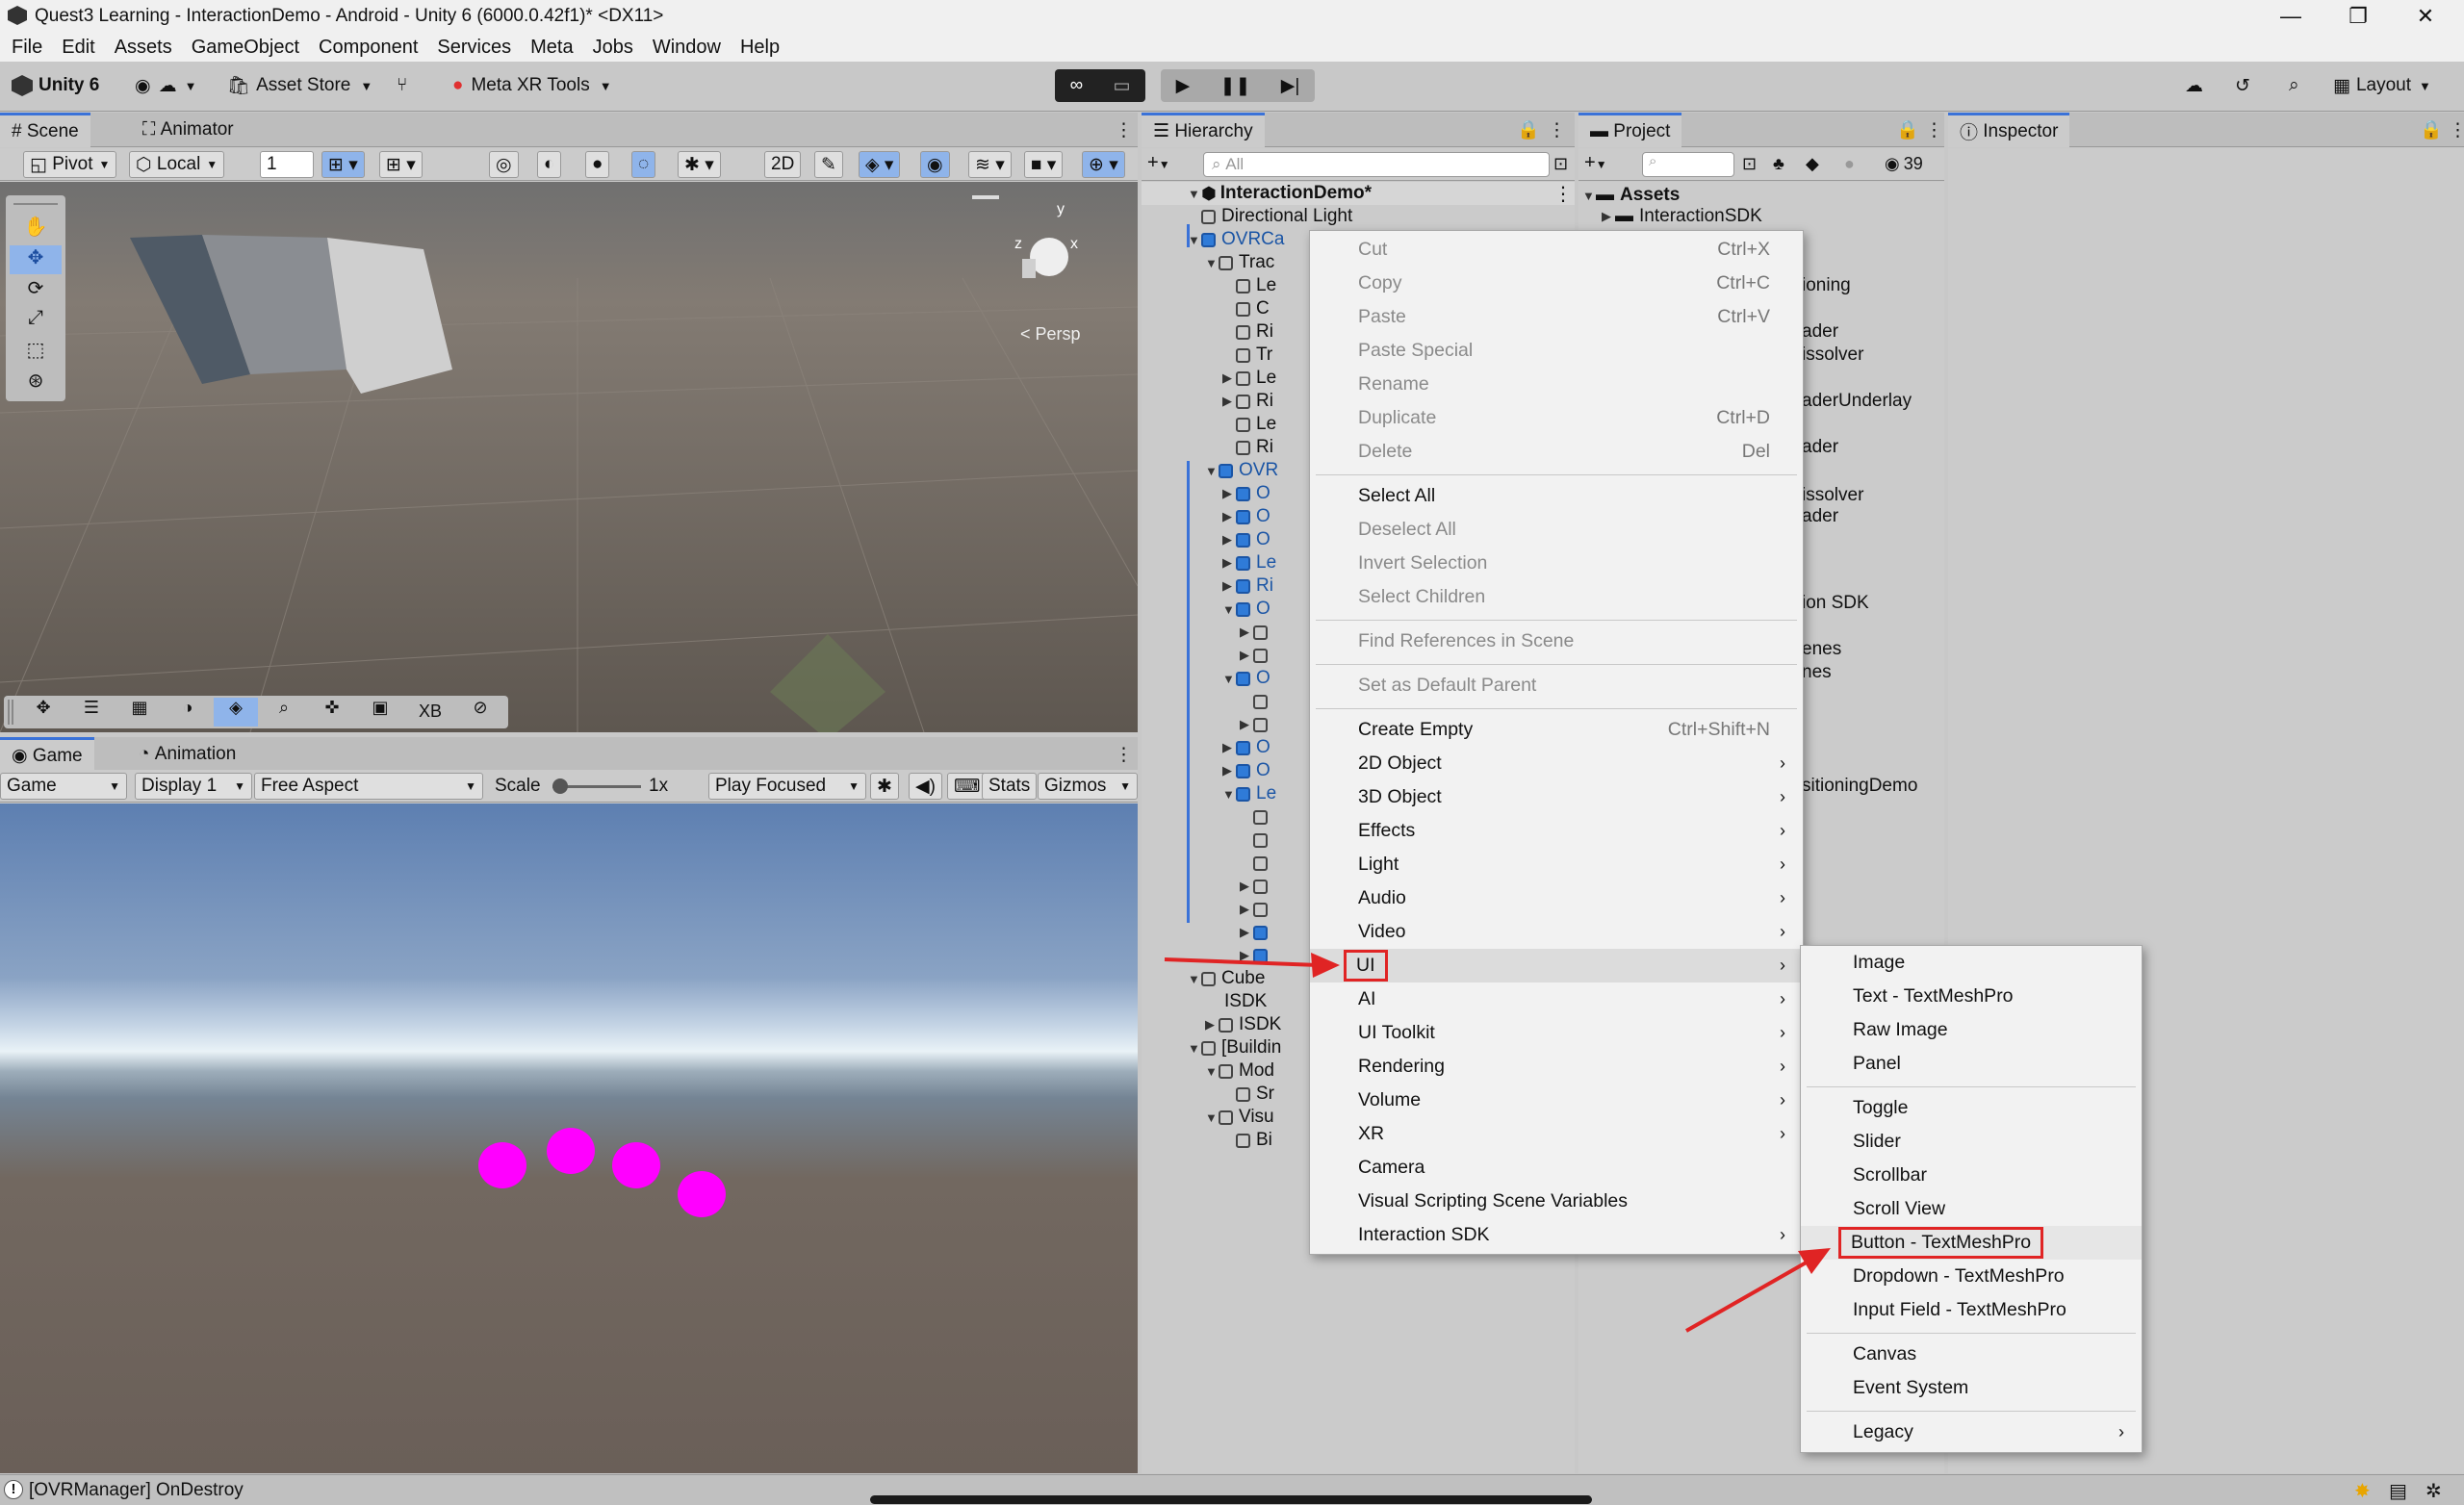  What do you see at coordinates (1556, 1168) in the screenshot?
I see `menu-item-camera: Camera` at bounding box center [1556, 1168].